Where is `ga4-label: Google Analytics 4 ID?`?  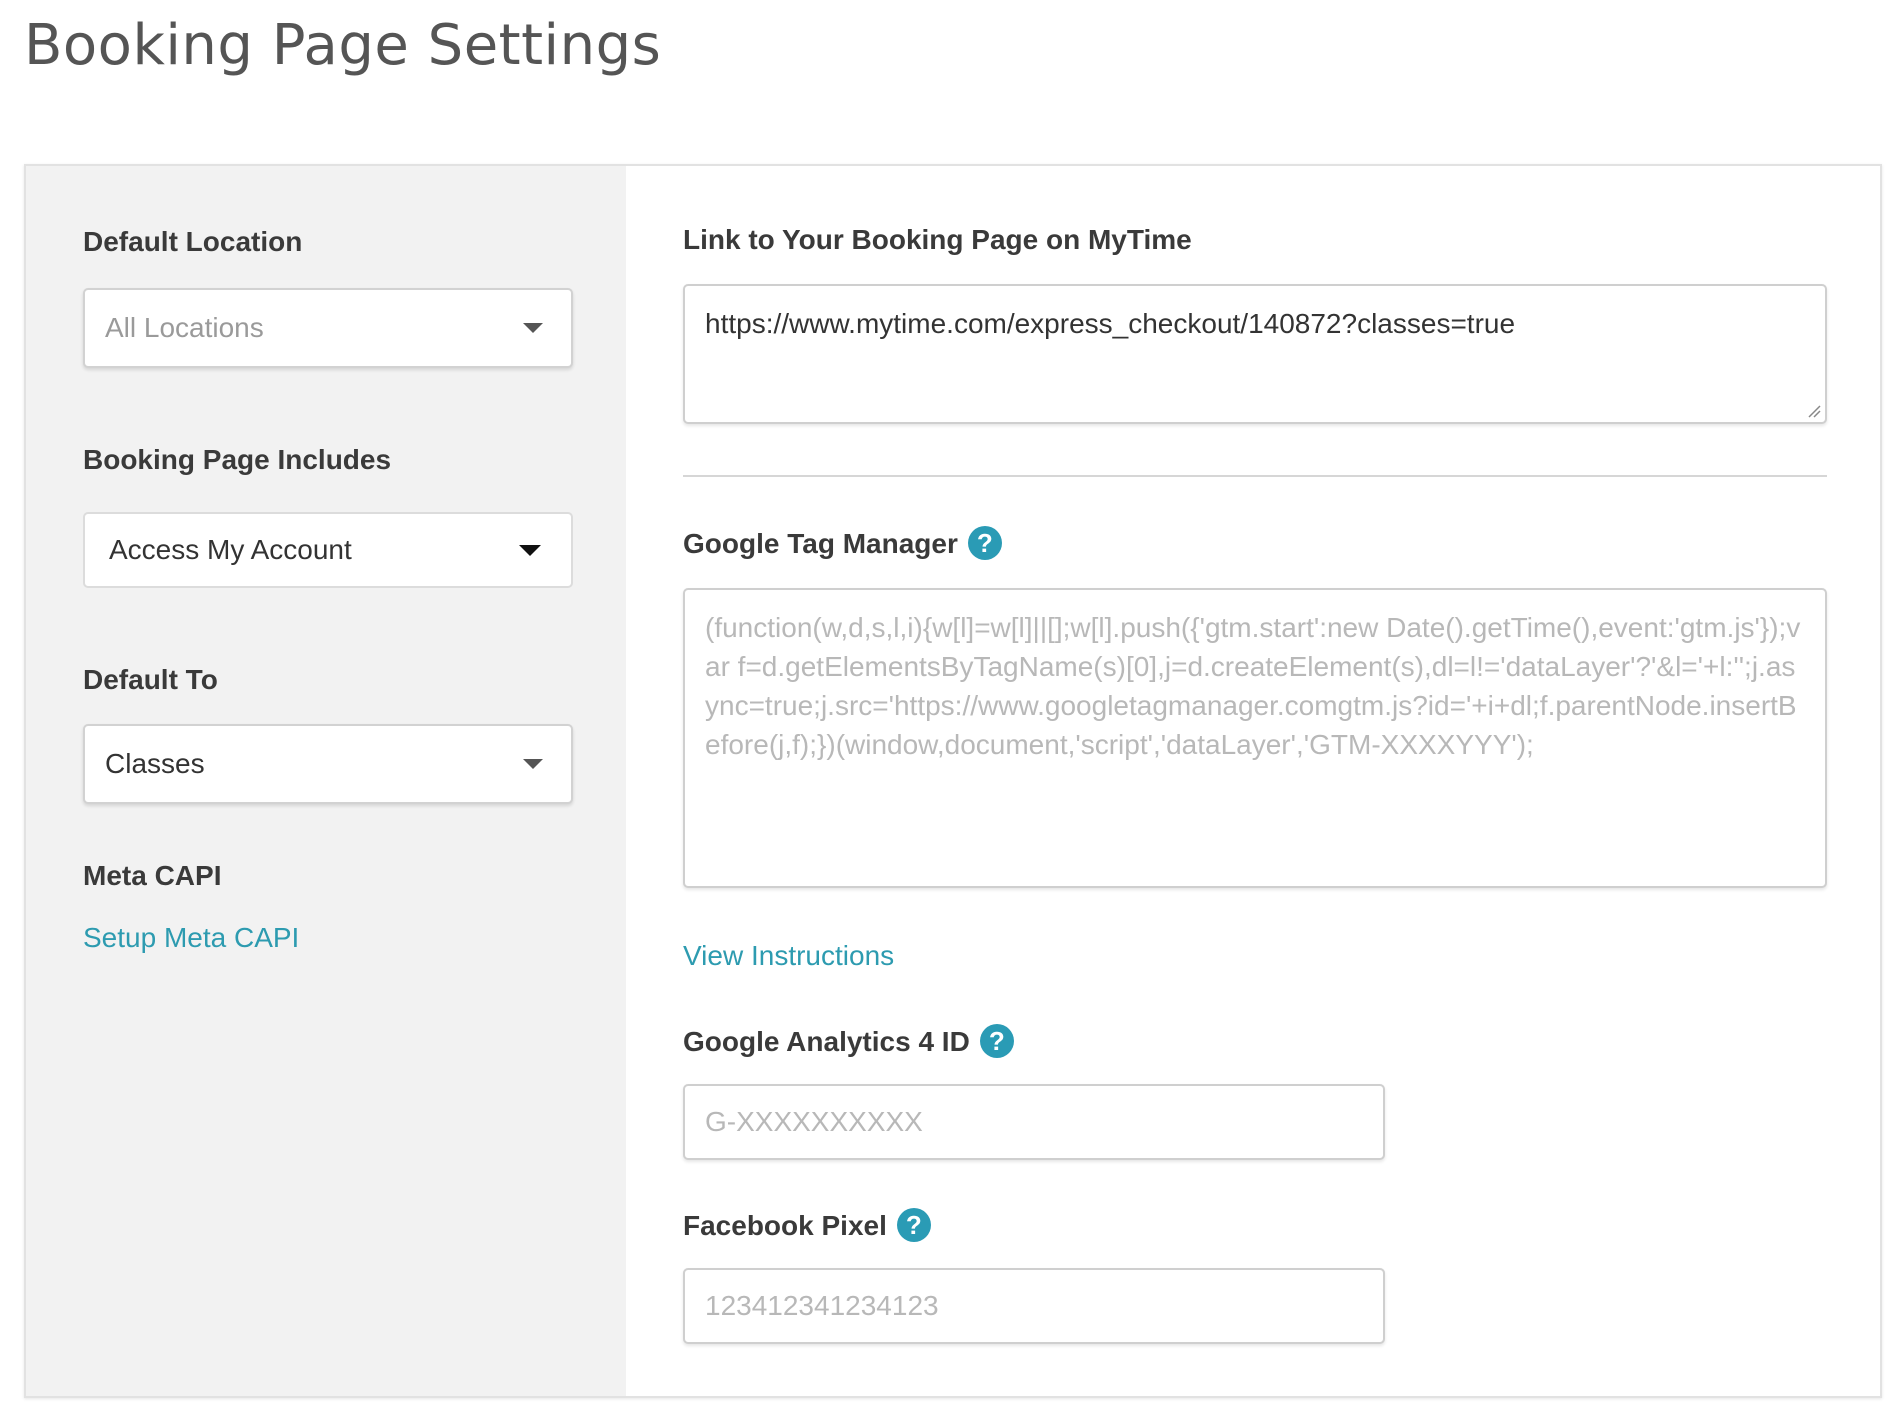 ga4-label: Google Analytics 4 ID? is located at coordinates (848, 1042).